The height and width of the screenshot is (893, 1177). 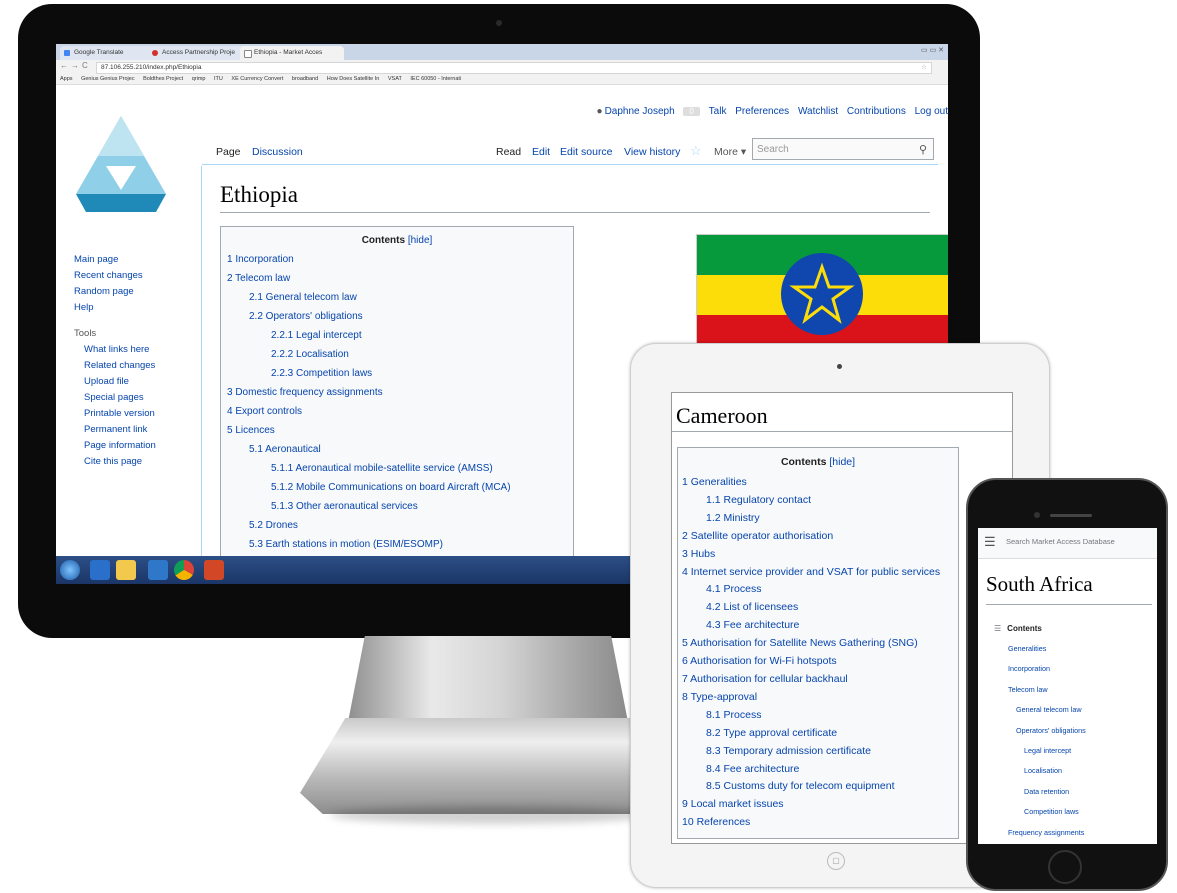 I want to click on toc-item: 1 Generalities, so click(x=820, y=483).